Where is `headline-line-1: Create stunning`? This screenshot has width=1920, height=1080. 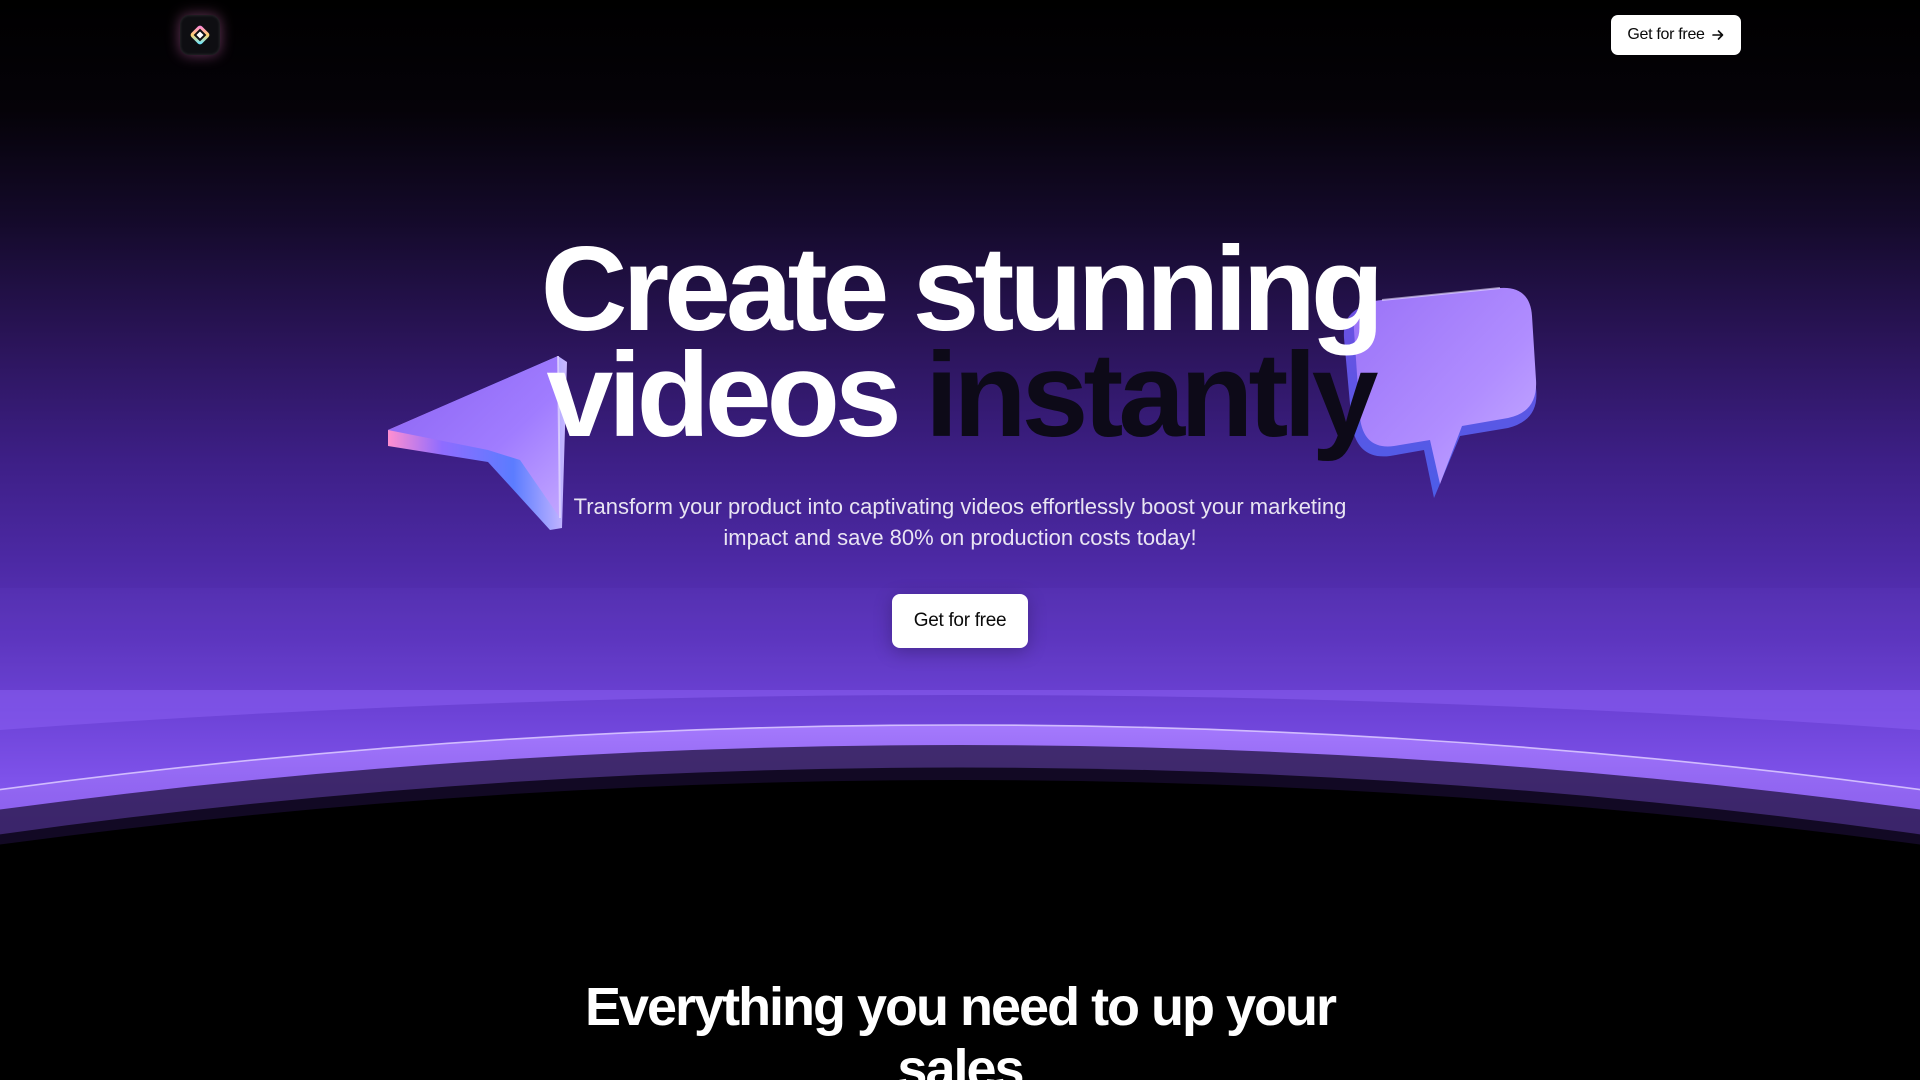 headline-line-1: Create stunning is located at coordinates (962, 289).